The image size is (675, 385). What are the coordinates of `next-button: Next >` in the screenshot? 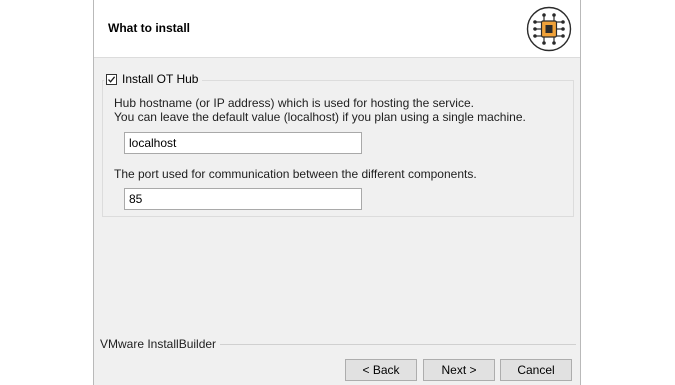 It's located at (459, 370).